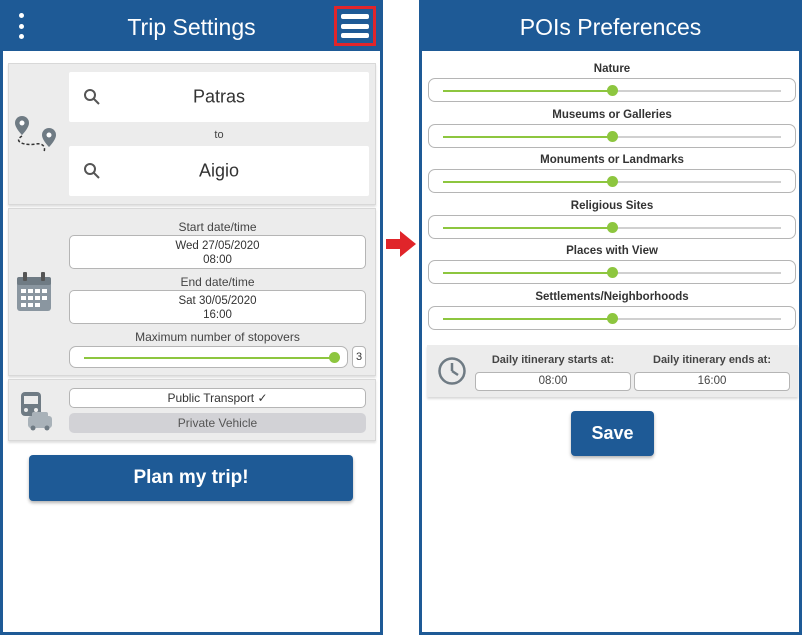 The width and height of the screenshot is (802, 635). What do you see at coordinates (612, 205) in the screenshot?
I see `preference-label: Religious Sites` at bounding box center [612, 205].